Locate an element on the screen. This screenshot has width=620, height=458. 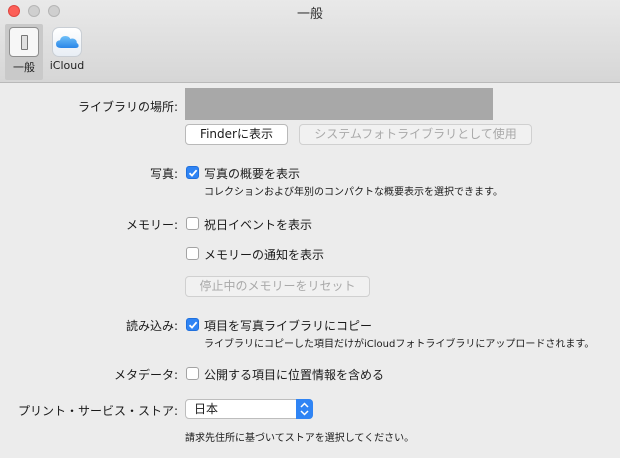
import-label: 読み込み: is located at coordinates (151, 326).